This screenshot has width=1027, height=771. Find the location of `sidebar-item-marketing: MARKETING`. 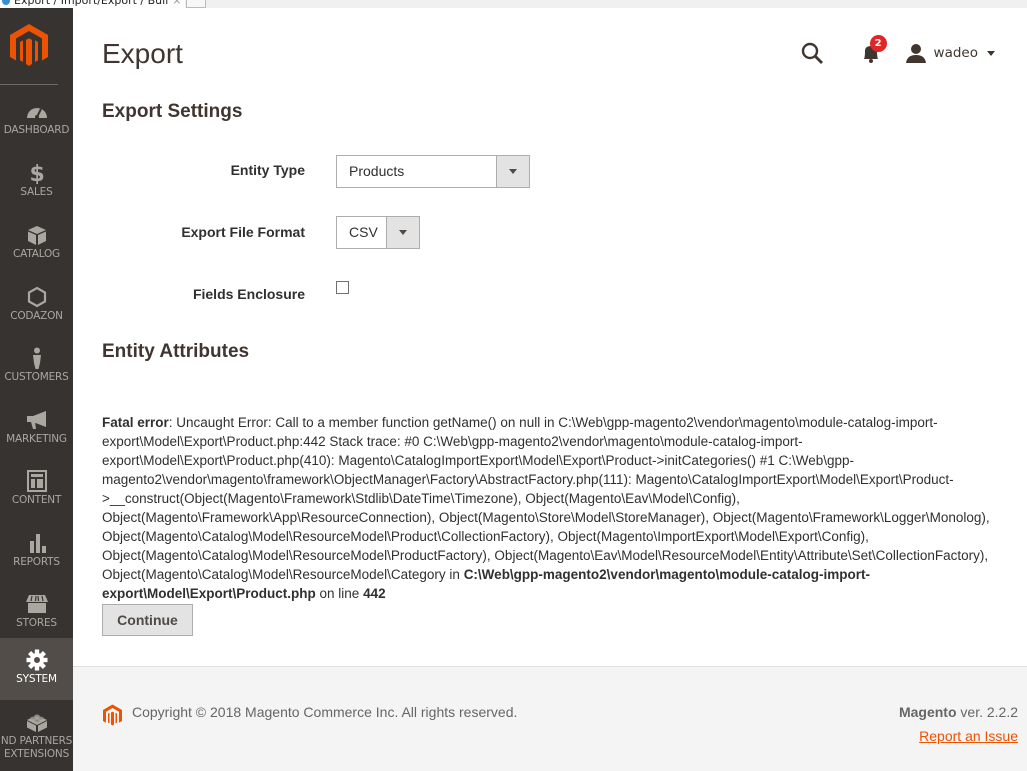

sidebar-item-marketing: MARKETING is located at coordinates (36, 429).